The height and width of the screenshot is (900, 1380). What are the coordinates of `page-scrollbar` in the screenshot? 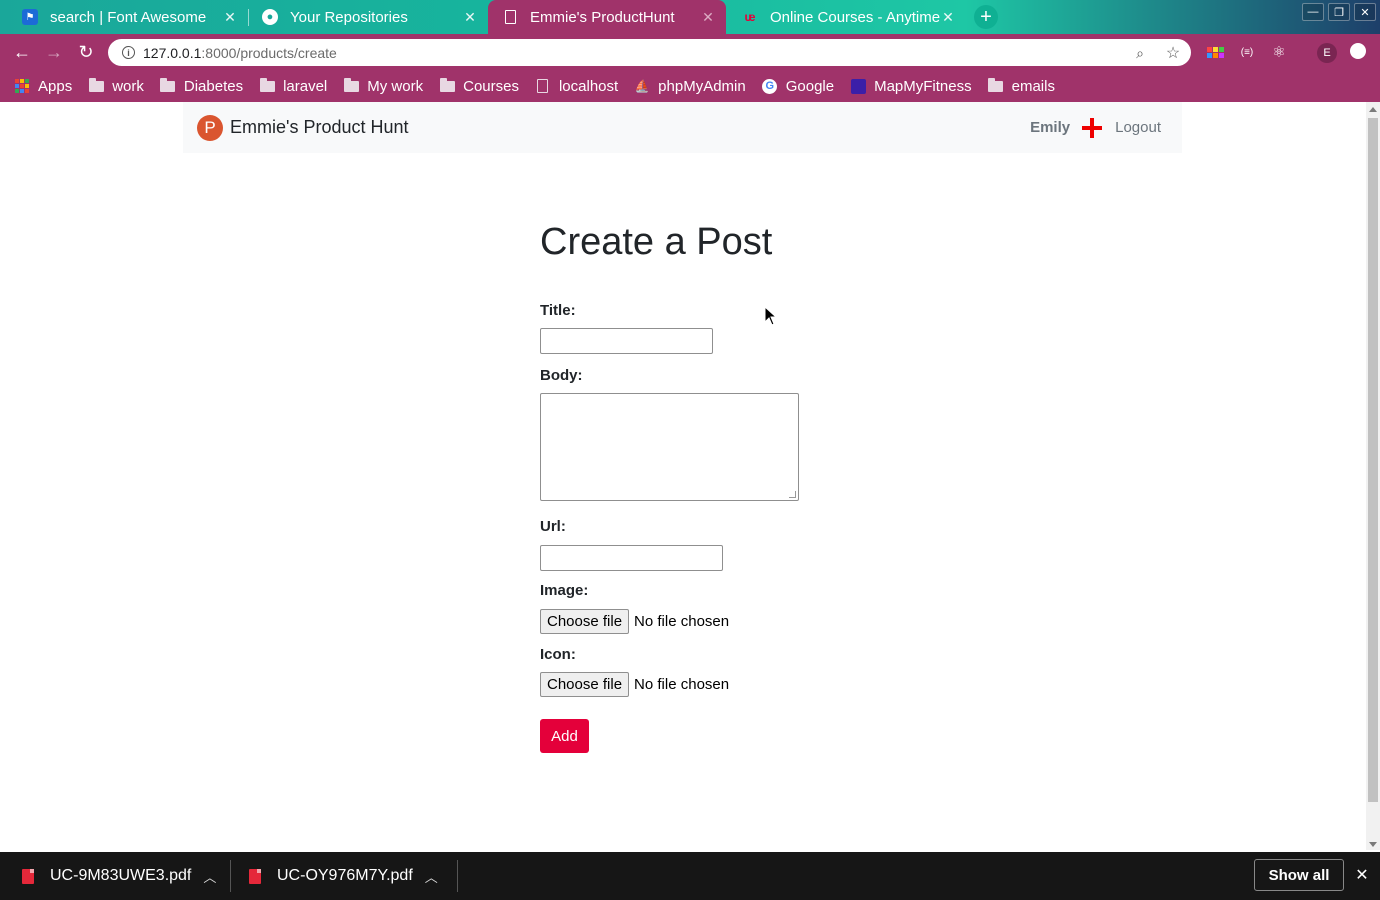 It's located at (1373, 476).